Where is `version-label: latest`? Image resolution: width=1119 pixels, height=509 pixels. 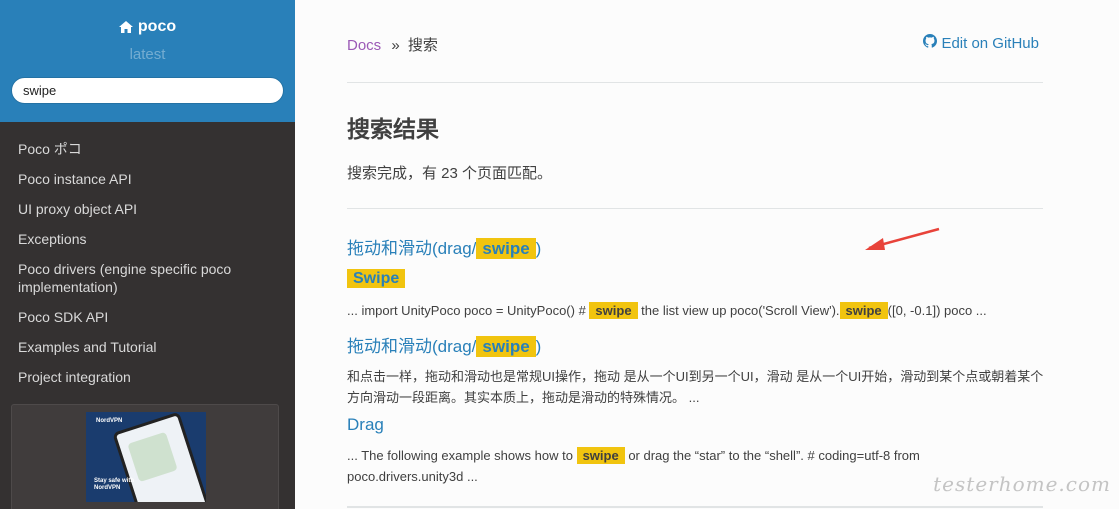 version-label: latest is located at coordinates (147, 54).